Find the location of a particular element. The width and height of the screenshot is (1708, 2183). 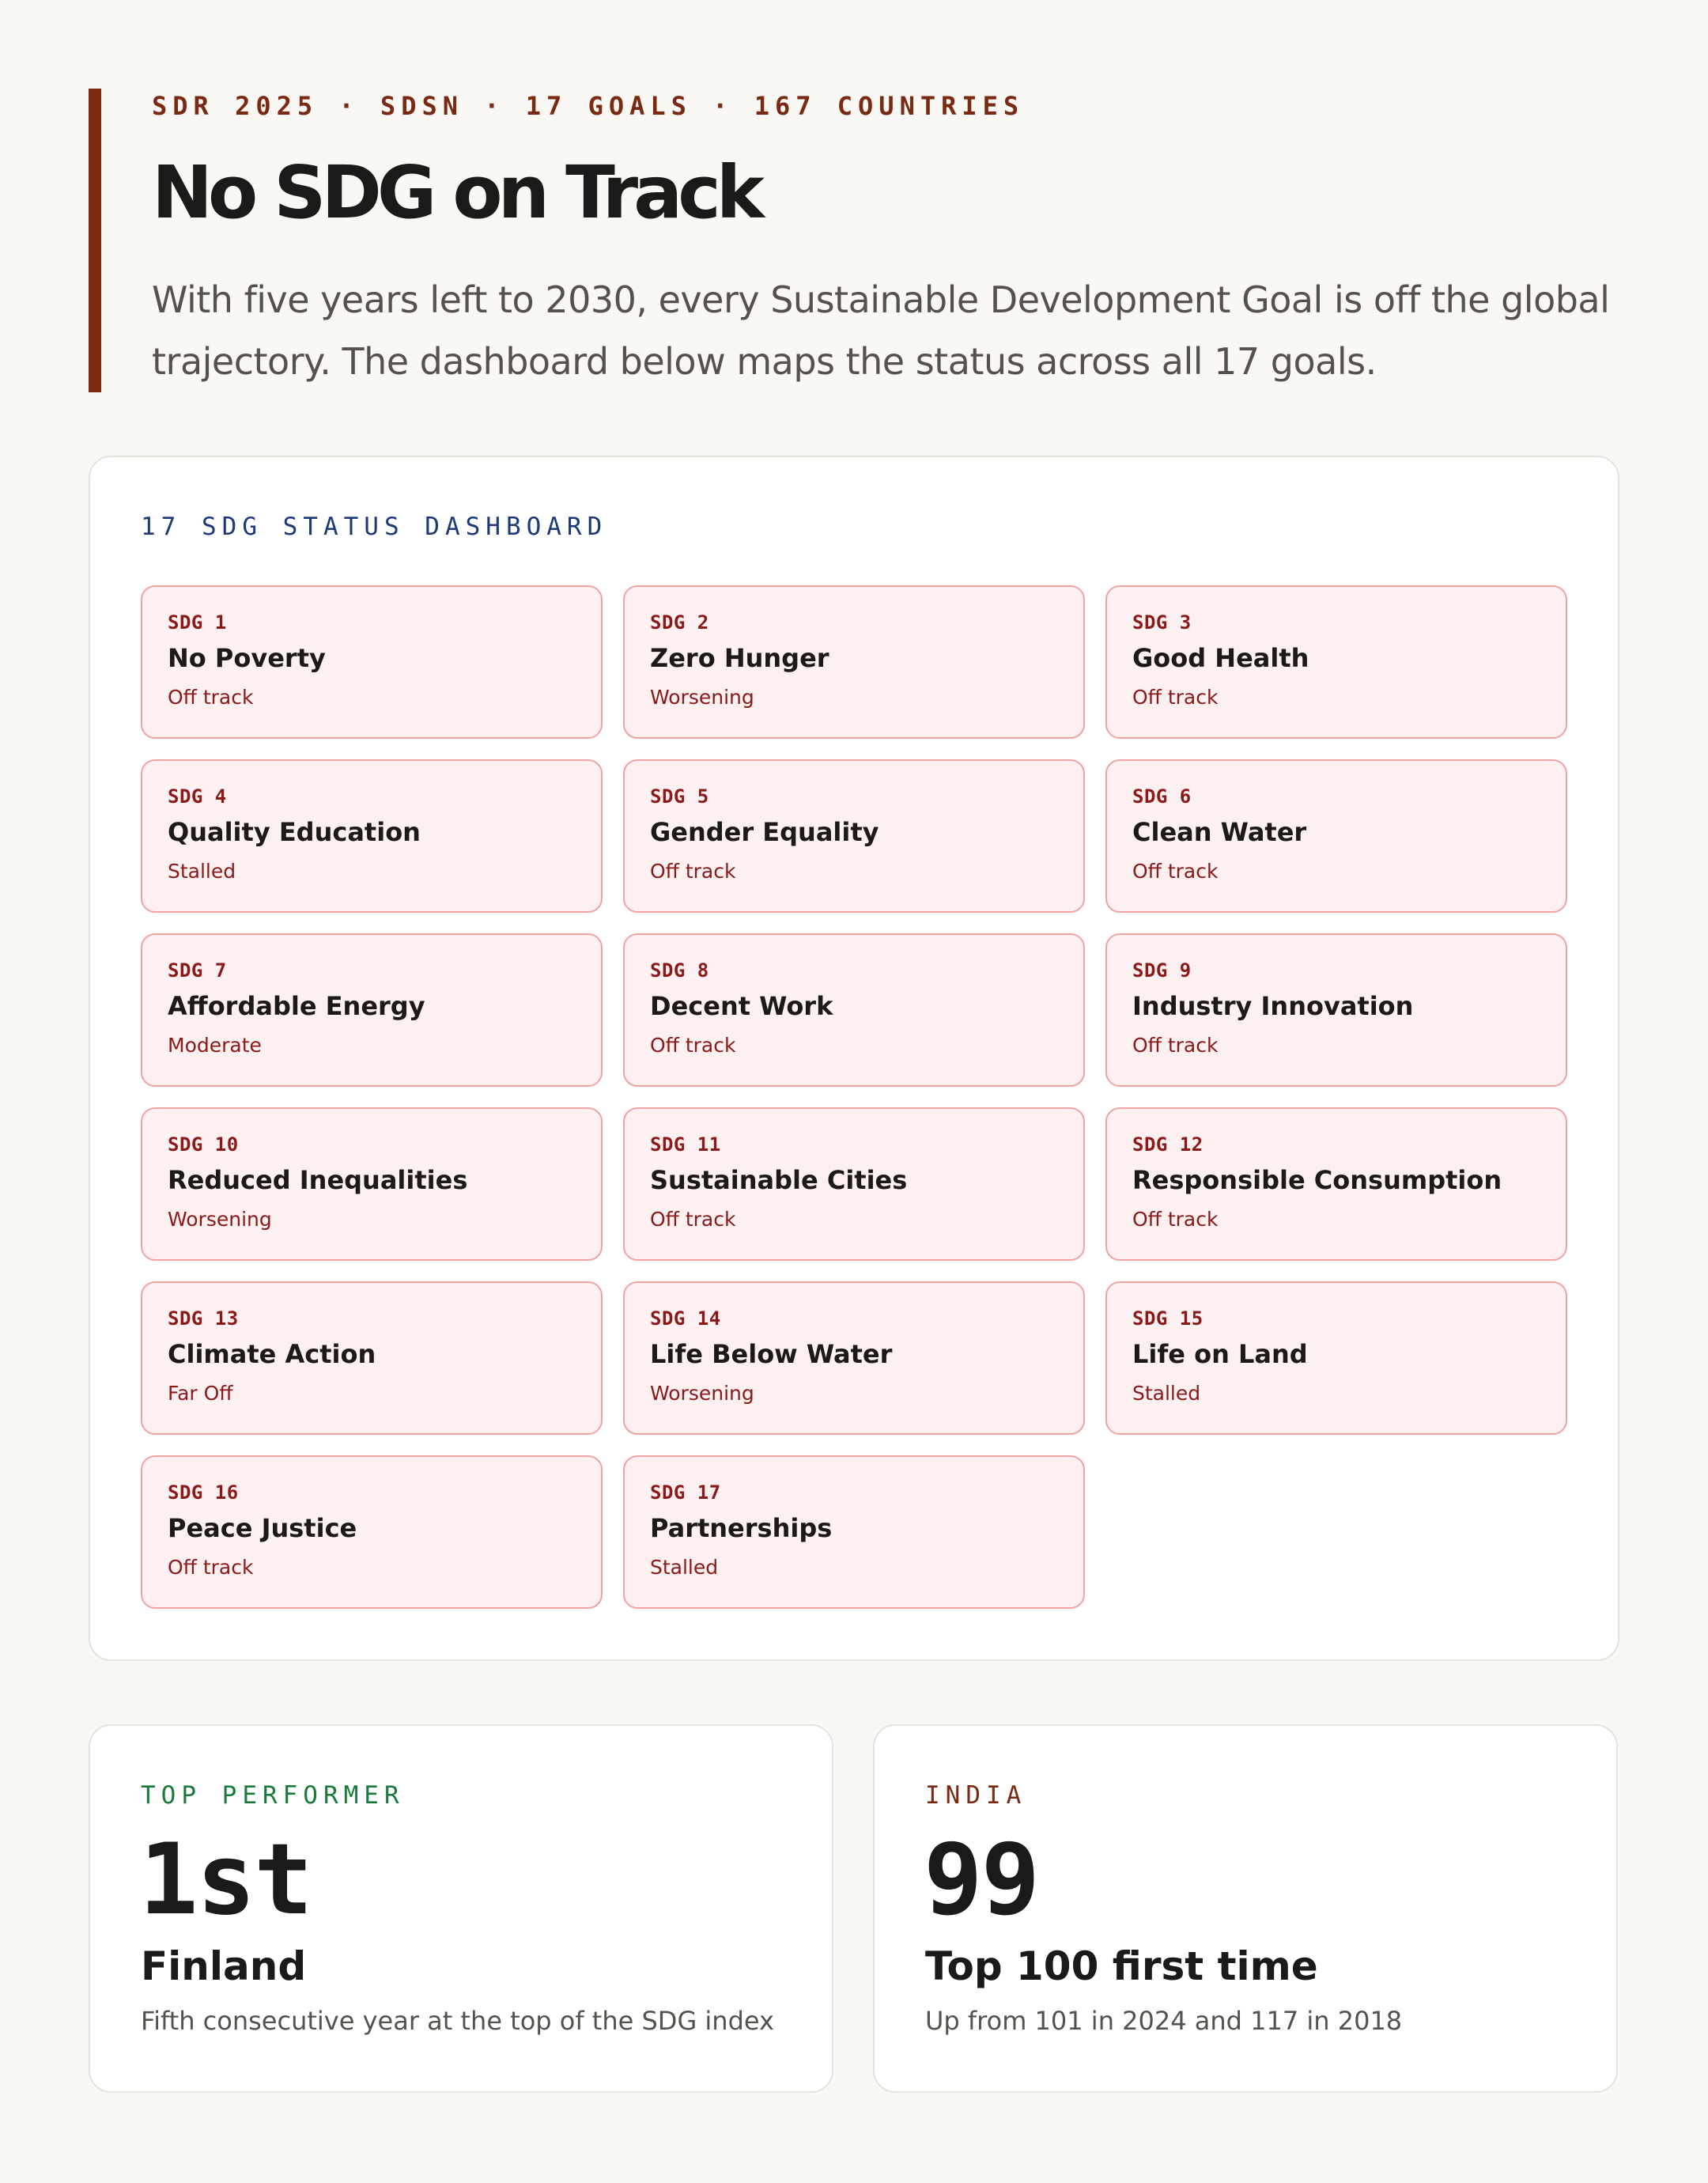

sdg-name: No Poverty is located at coordinates (247, 658).